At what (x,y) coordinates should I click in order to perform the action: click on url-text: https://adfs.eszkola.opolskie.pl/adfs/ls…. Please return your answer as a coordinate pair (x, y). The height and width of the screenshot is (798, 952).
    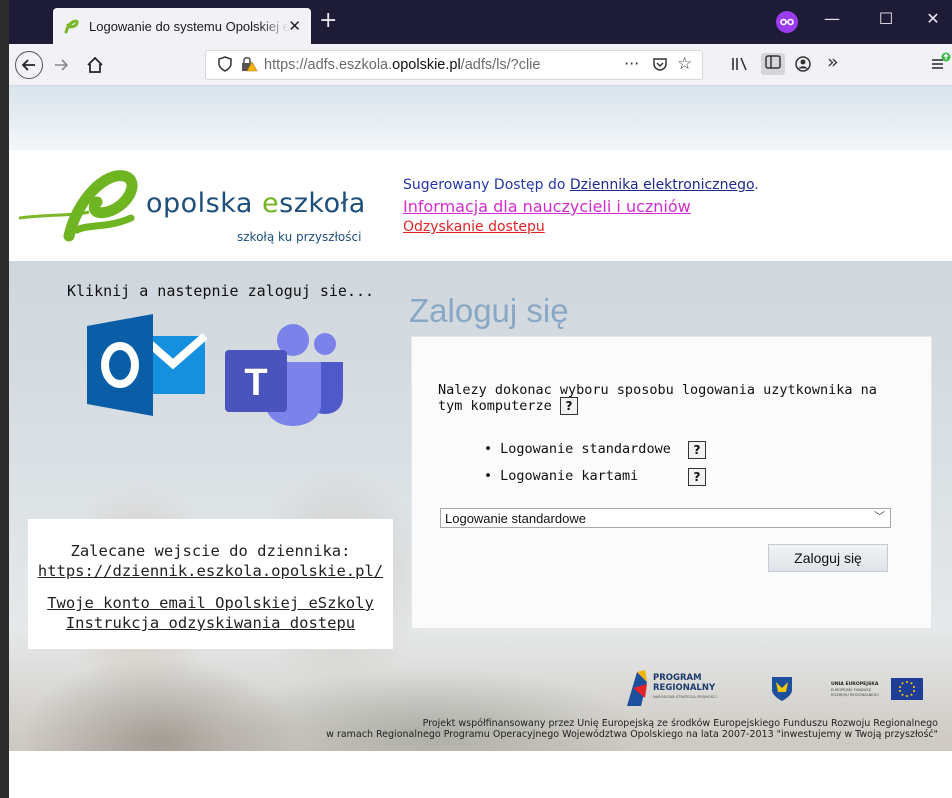
    Looking at the image, I should click on (402, 65).